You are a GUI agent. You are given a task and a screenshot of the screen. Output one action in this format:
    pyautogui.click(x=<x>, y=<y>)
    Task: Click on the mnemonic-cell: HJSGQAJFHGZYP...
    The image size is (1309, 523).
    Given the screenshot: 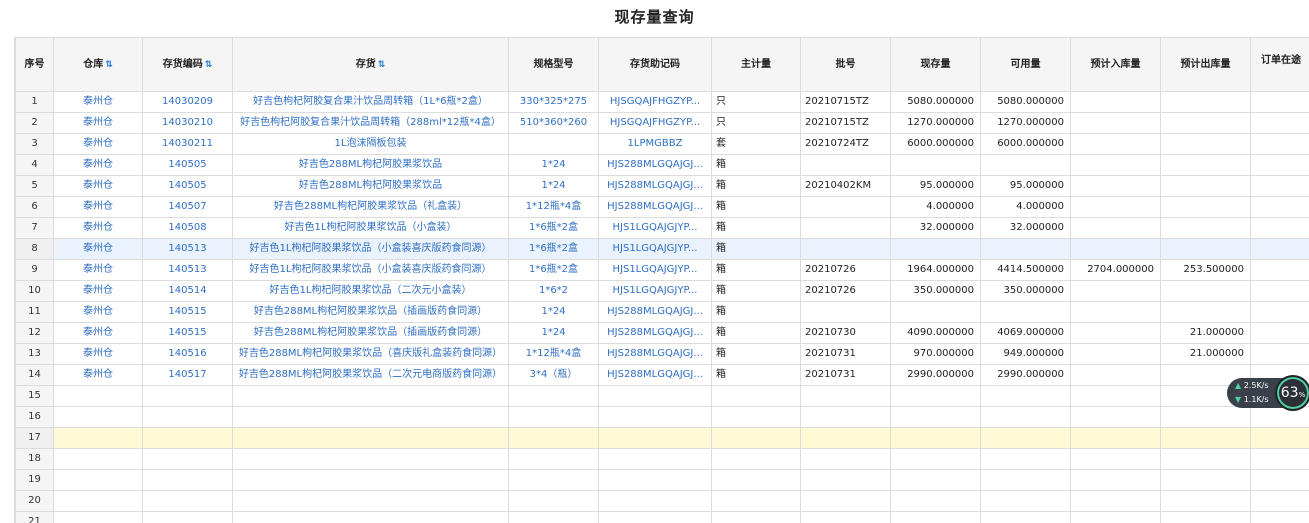 What is the action you would take?
    pyautogui.click(x=655, y=102)
    